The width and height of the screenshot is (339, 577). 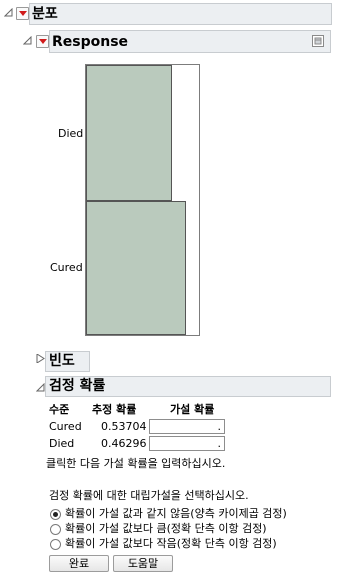 I want to click on bar-died, so click(x=129, y=133).